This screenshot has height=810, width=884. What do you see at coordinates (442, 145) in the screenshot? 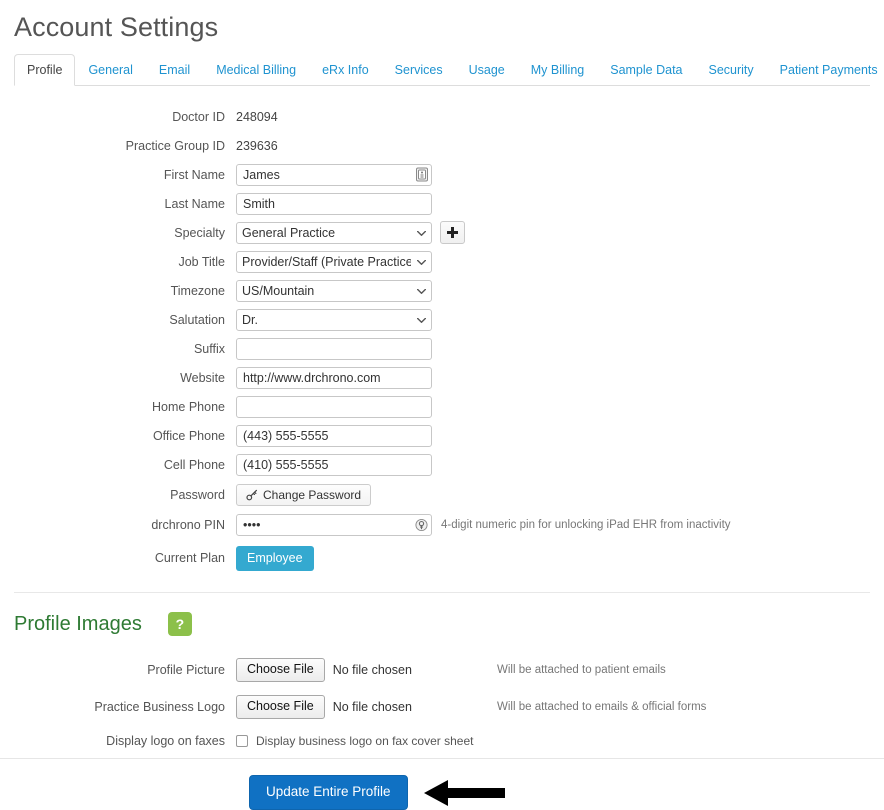
I see `row-practice-group-id: Practice Group ID 239636` at bounding box center [442, 145].